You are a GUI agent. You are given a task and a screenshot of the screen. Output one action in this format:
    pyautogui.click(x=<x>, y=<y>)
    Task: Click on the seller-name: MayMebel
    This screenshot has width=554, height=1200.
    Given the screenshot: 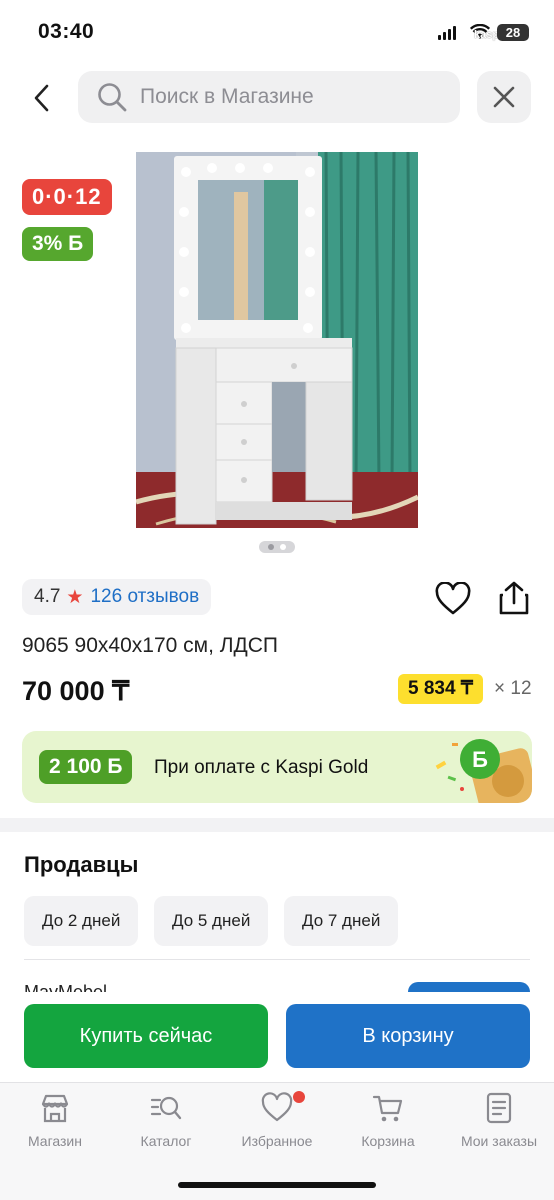 What is the action you would take?
    pyautogui.click(x=65, y=987)
    